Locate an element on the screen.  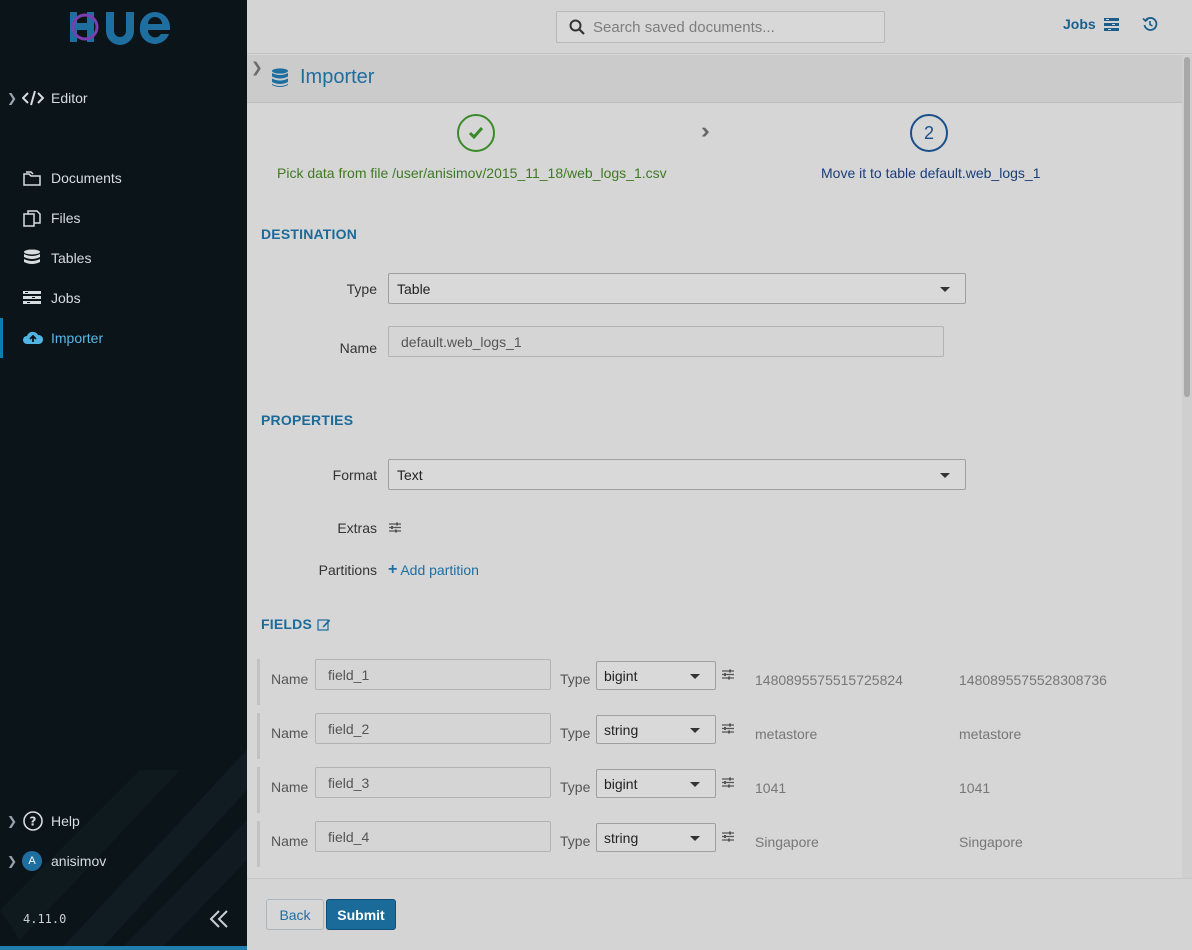
plus-icon: + is located at coordinates (393, 569).